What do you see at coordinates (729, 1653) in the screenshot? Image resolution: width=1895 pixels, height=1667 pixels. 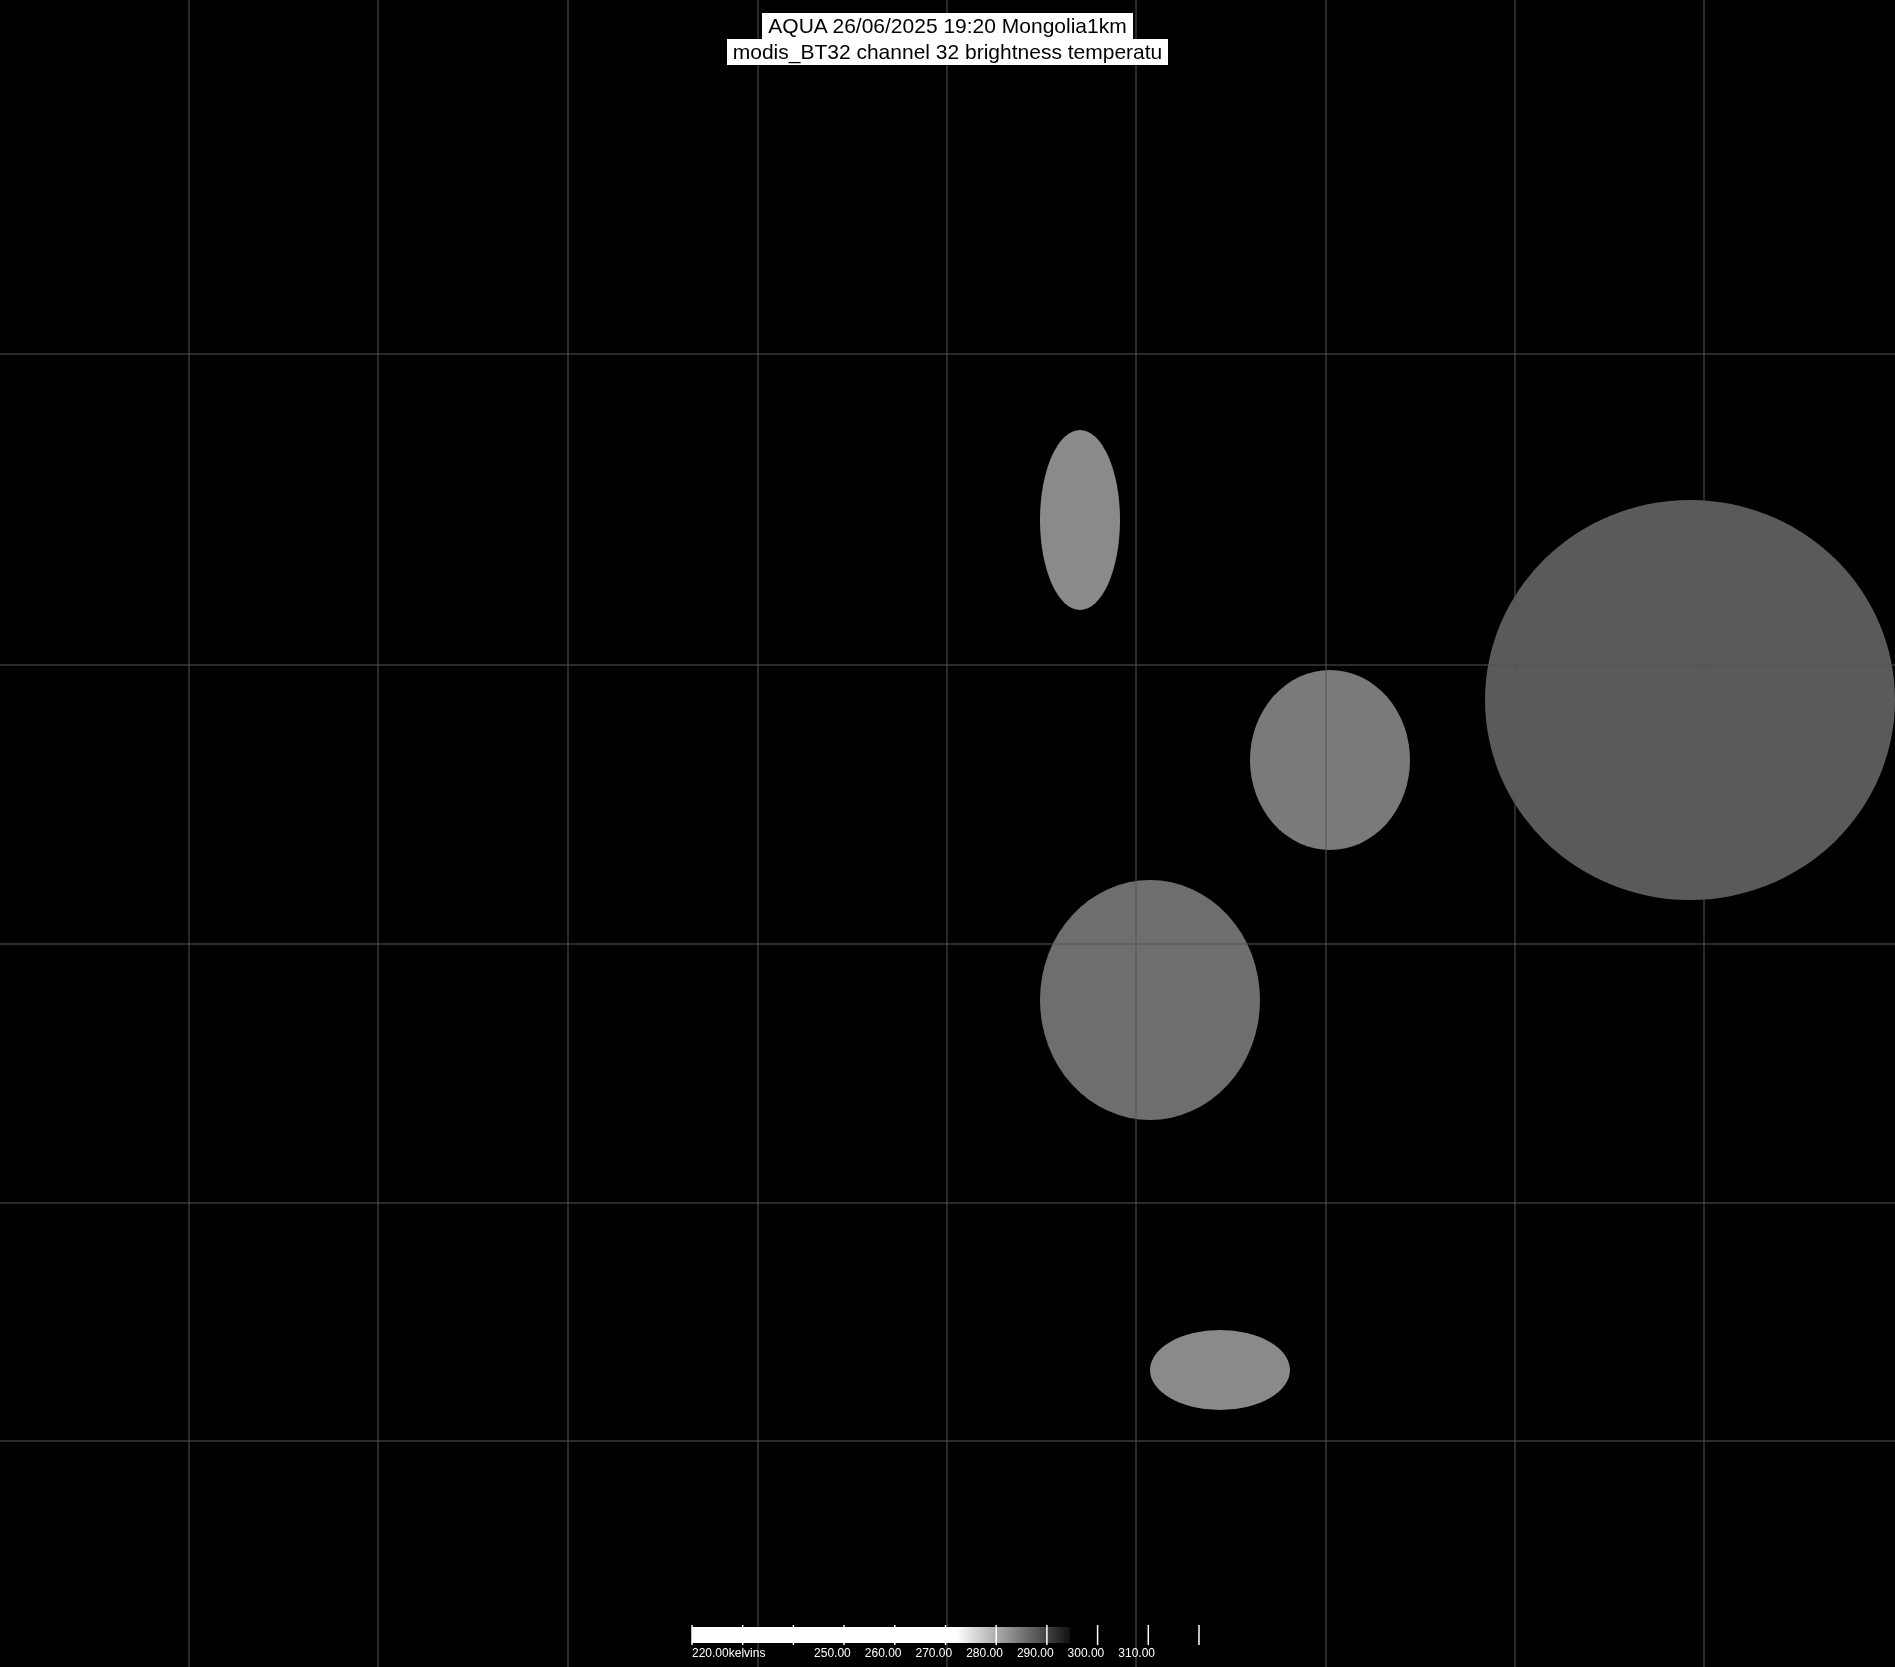 I see `scale-label: 220.00kelvins` at bounding box center [729, 1653].